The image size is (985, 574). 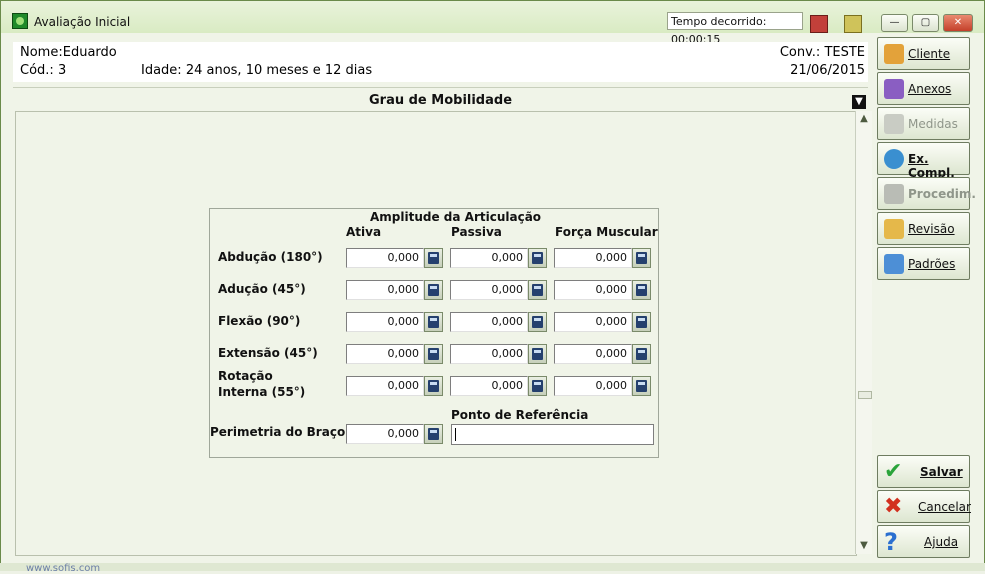 I want to click on patient-code: 3, so click(x=62, y=70).